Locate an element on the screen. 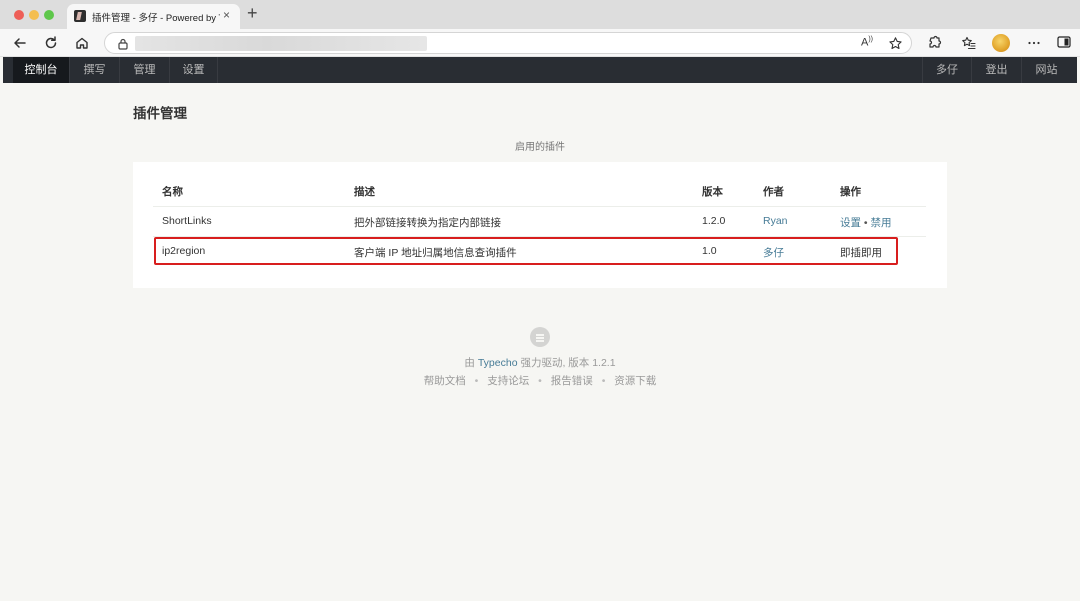 Image resolution: width=1080 pixels, height=601 pixels. url-text-blurred is located at coordinates (281, 43).